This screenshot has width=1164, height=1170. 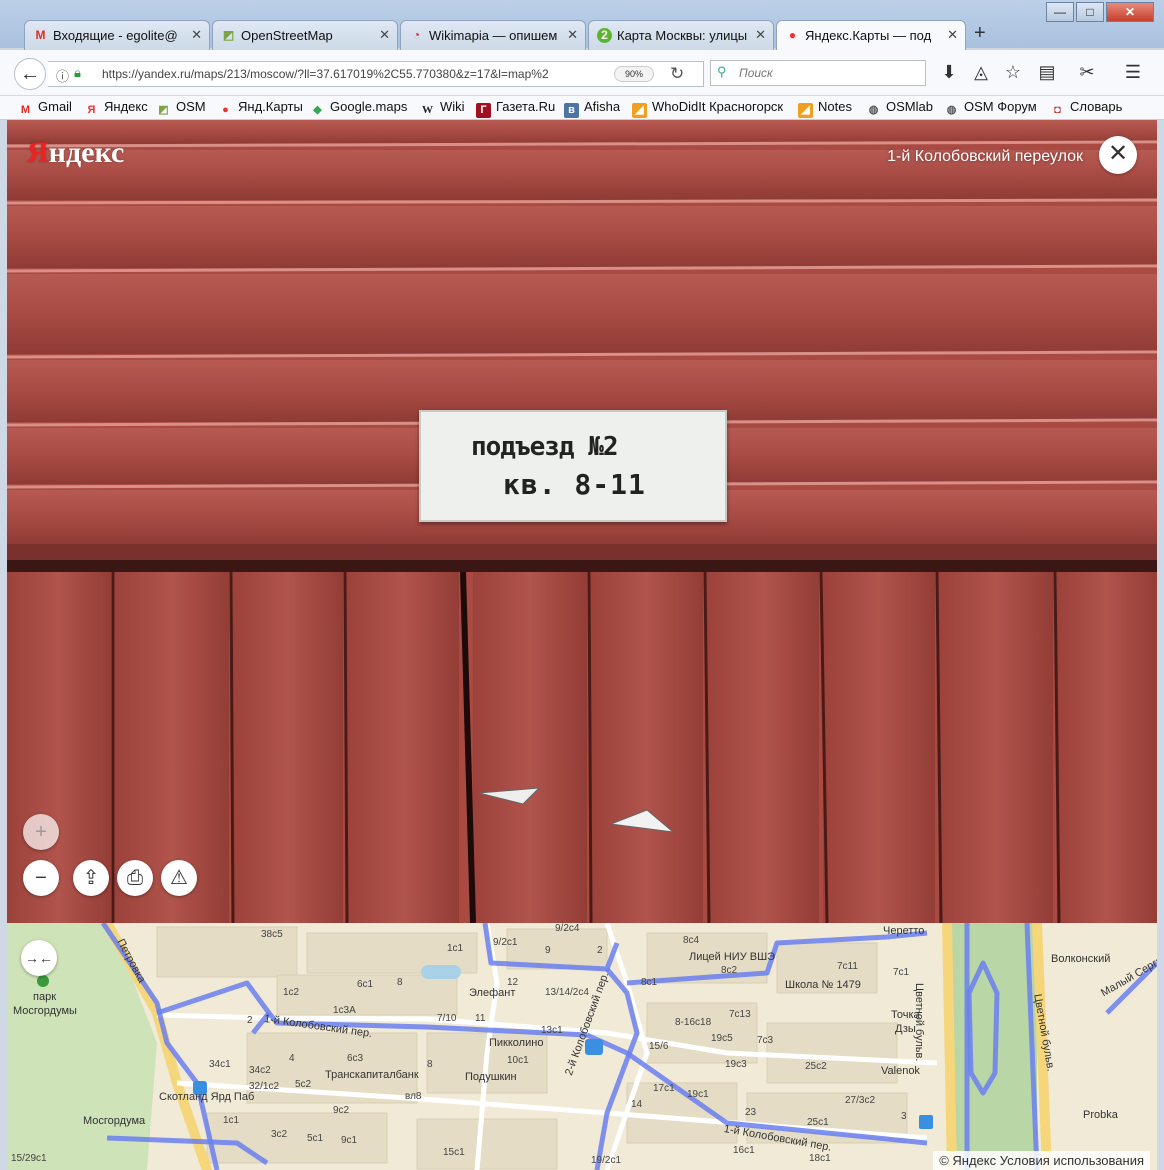 I want to click on back-arrow-icon: ←, so click(x=30, y=74).